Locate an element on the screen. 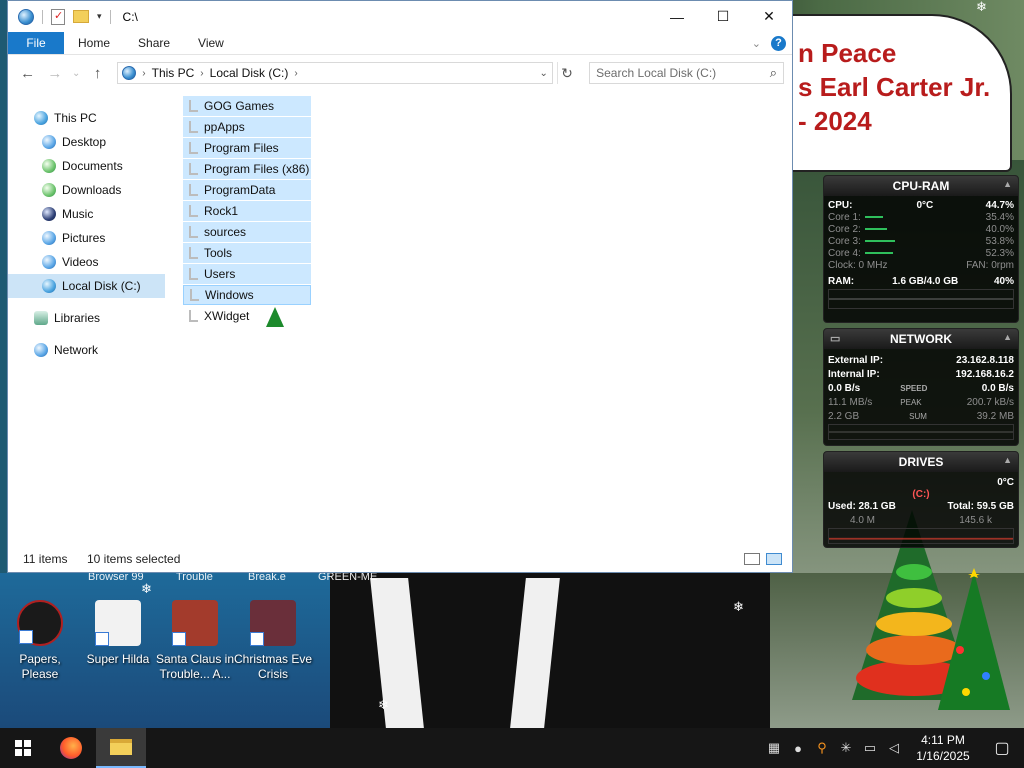 This screenshot has height=768, width=1024. tab-file: File is located at coordinates (36, 43).